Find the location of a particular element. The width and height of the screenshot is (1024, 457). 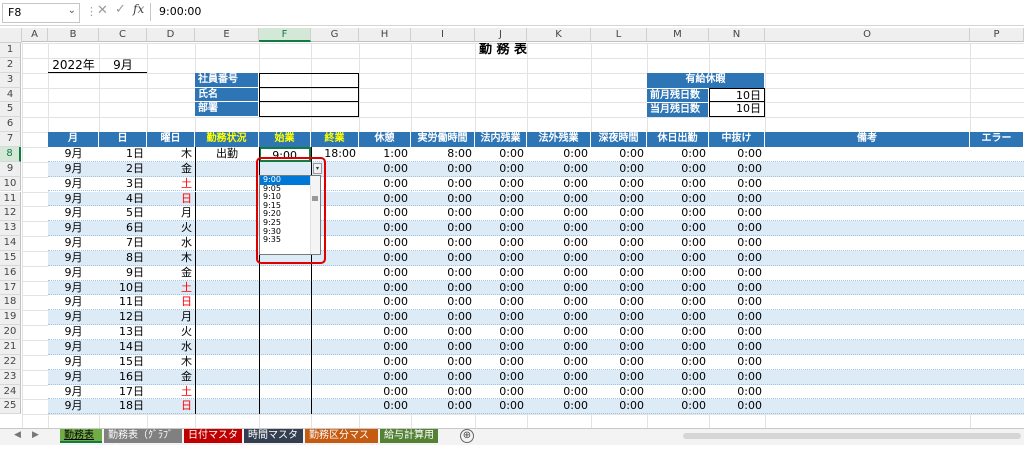

year-cell: 2022年 is located at coordinates (73, 65).